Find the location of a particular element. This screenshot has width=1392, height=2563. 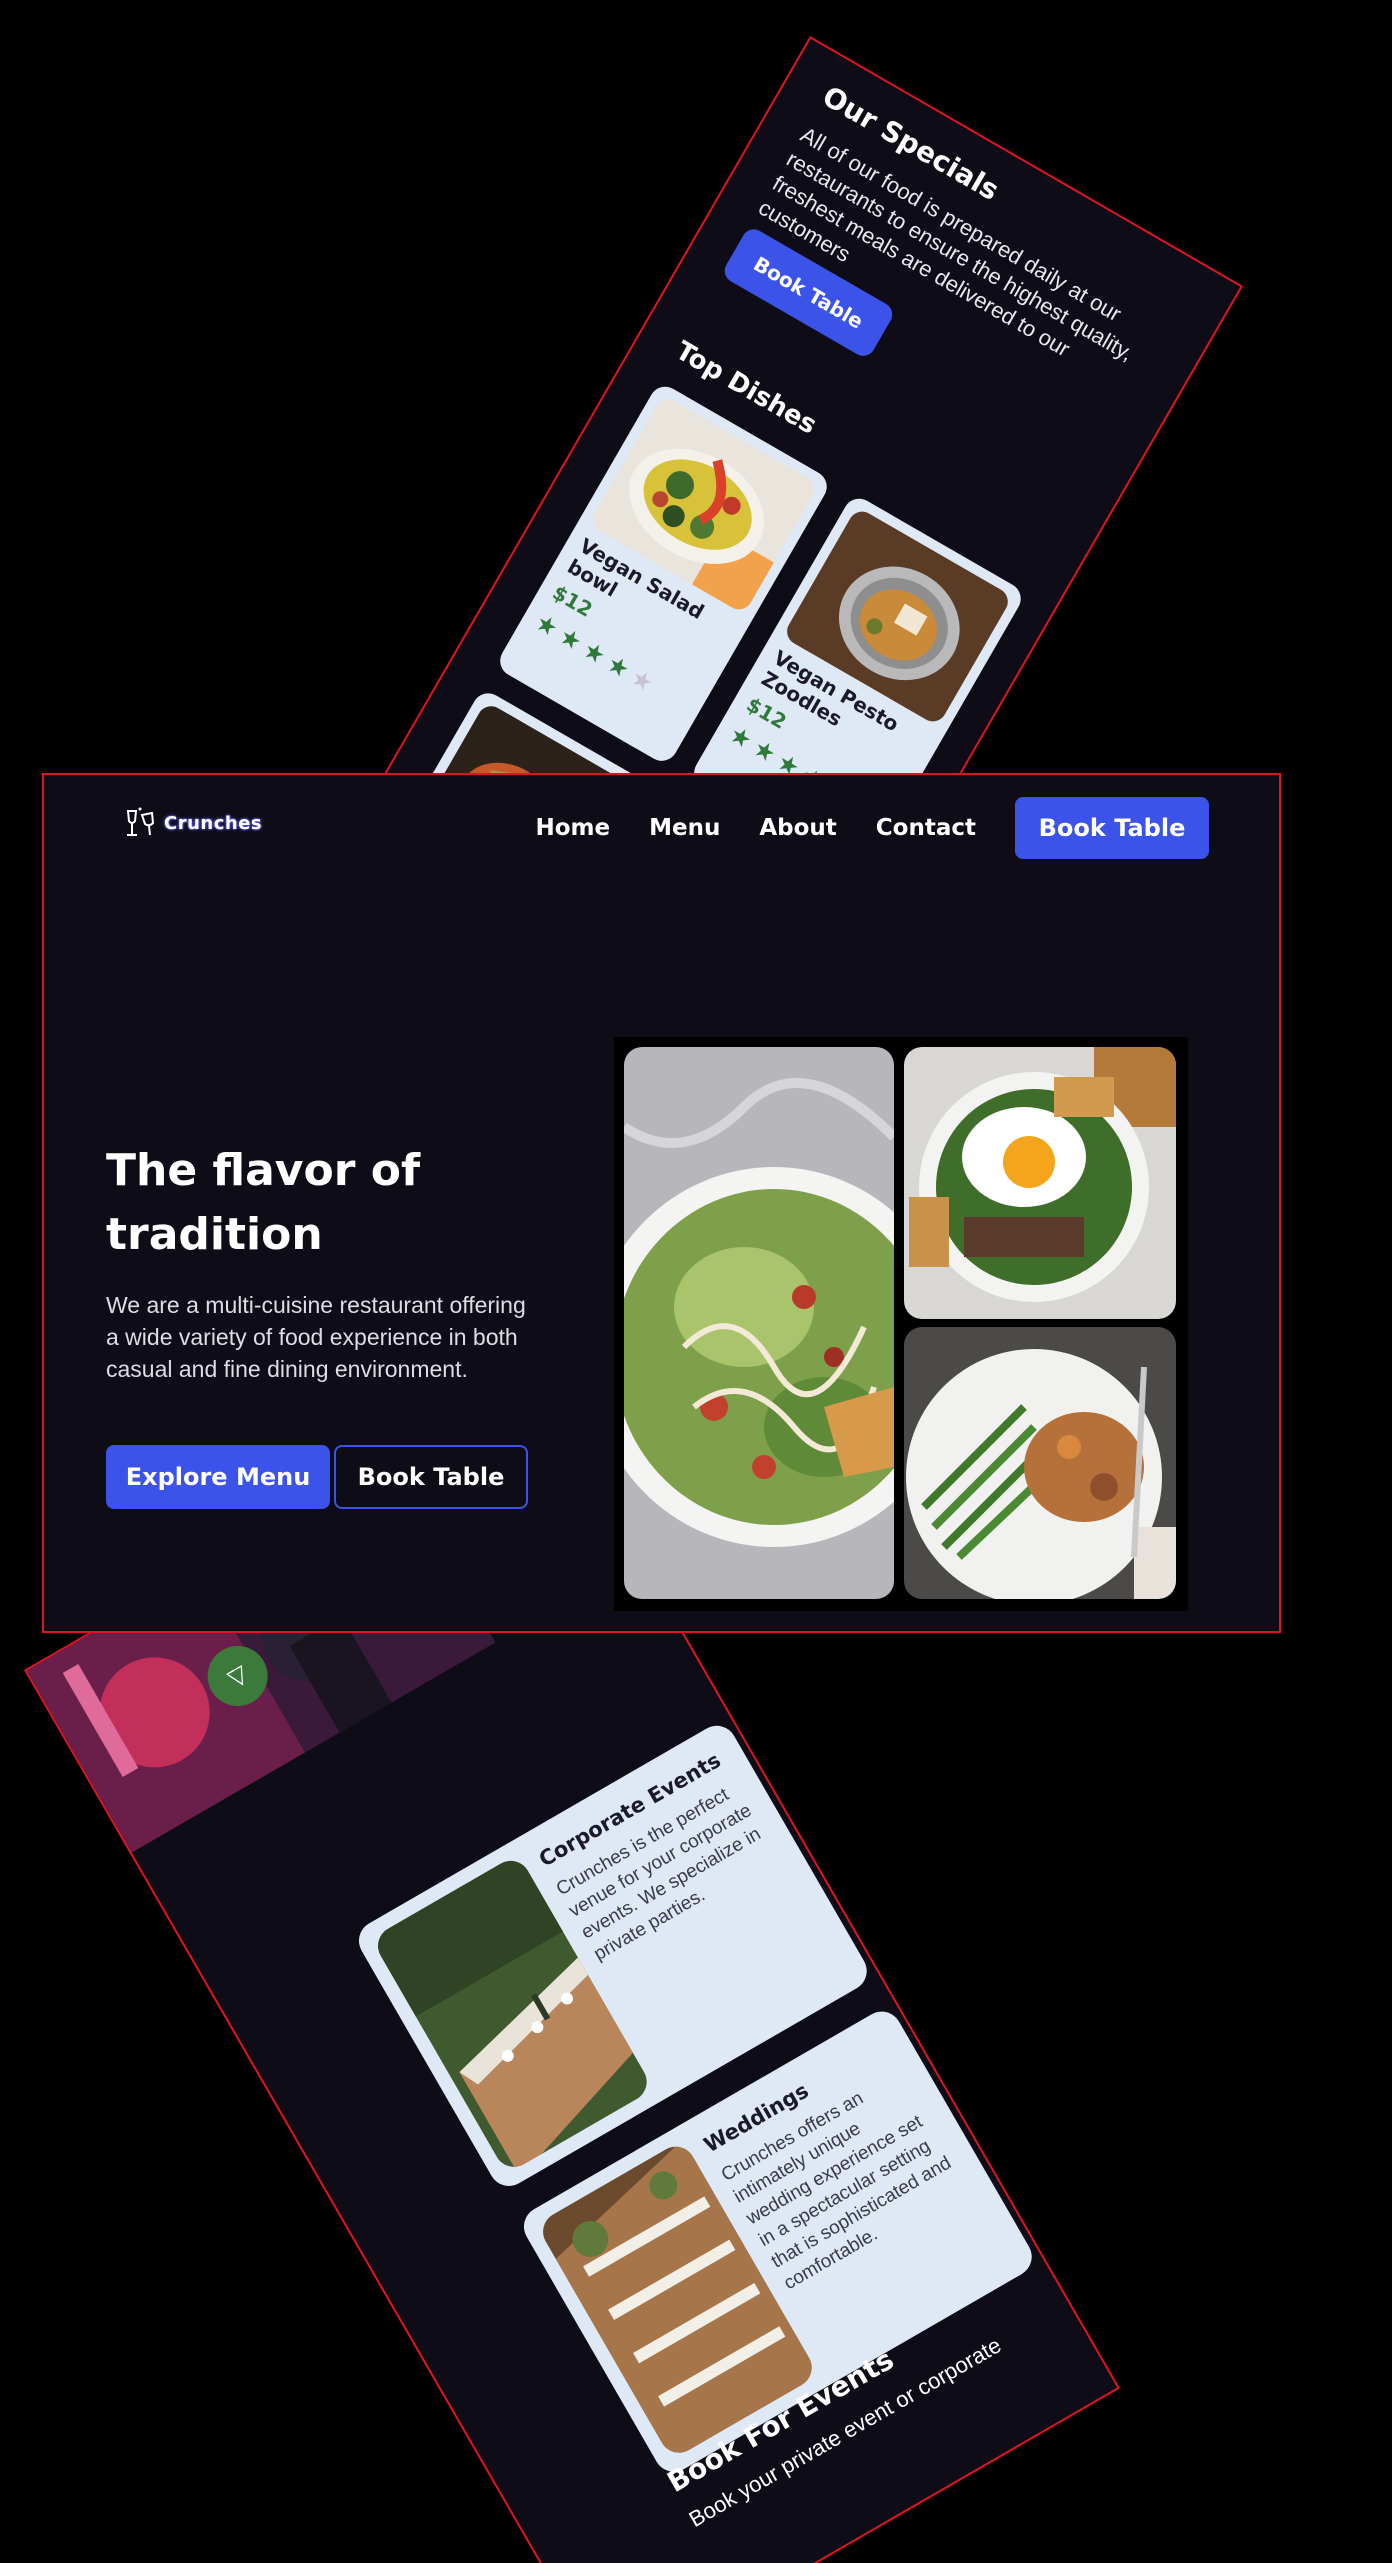

logo-text: Crunches is located at coordinates (213, 823).